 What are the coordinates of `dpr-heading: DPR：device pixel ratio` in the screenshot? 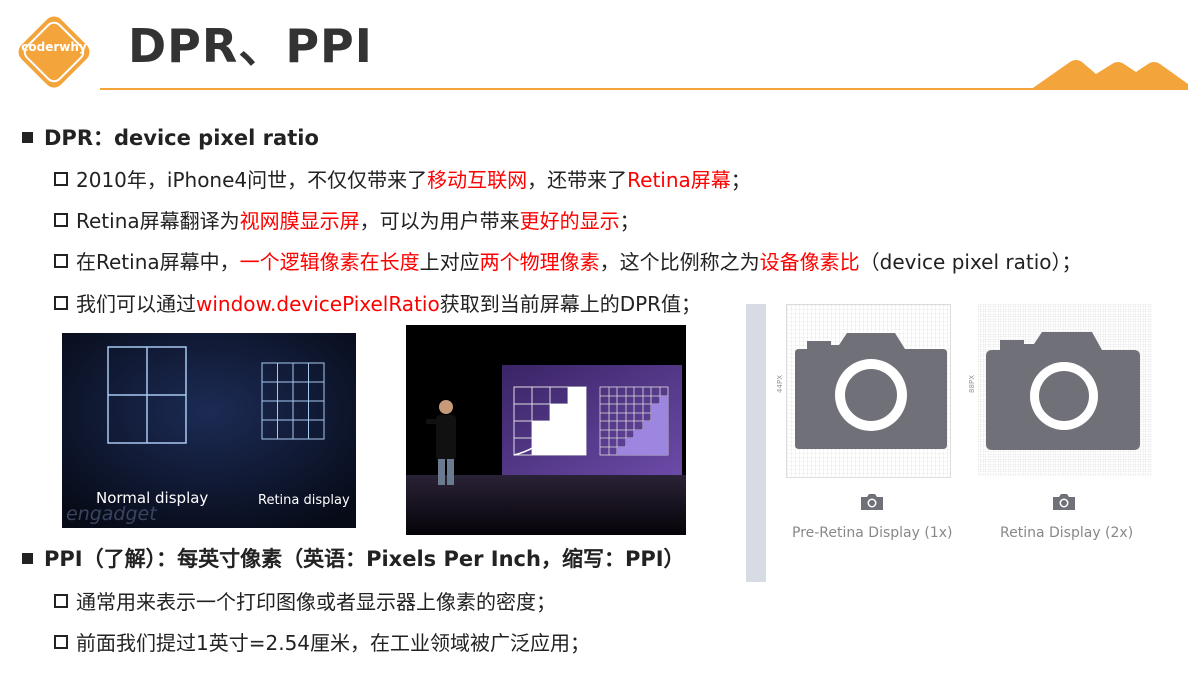 It's located at (170, 138).